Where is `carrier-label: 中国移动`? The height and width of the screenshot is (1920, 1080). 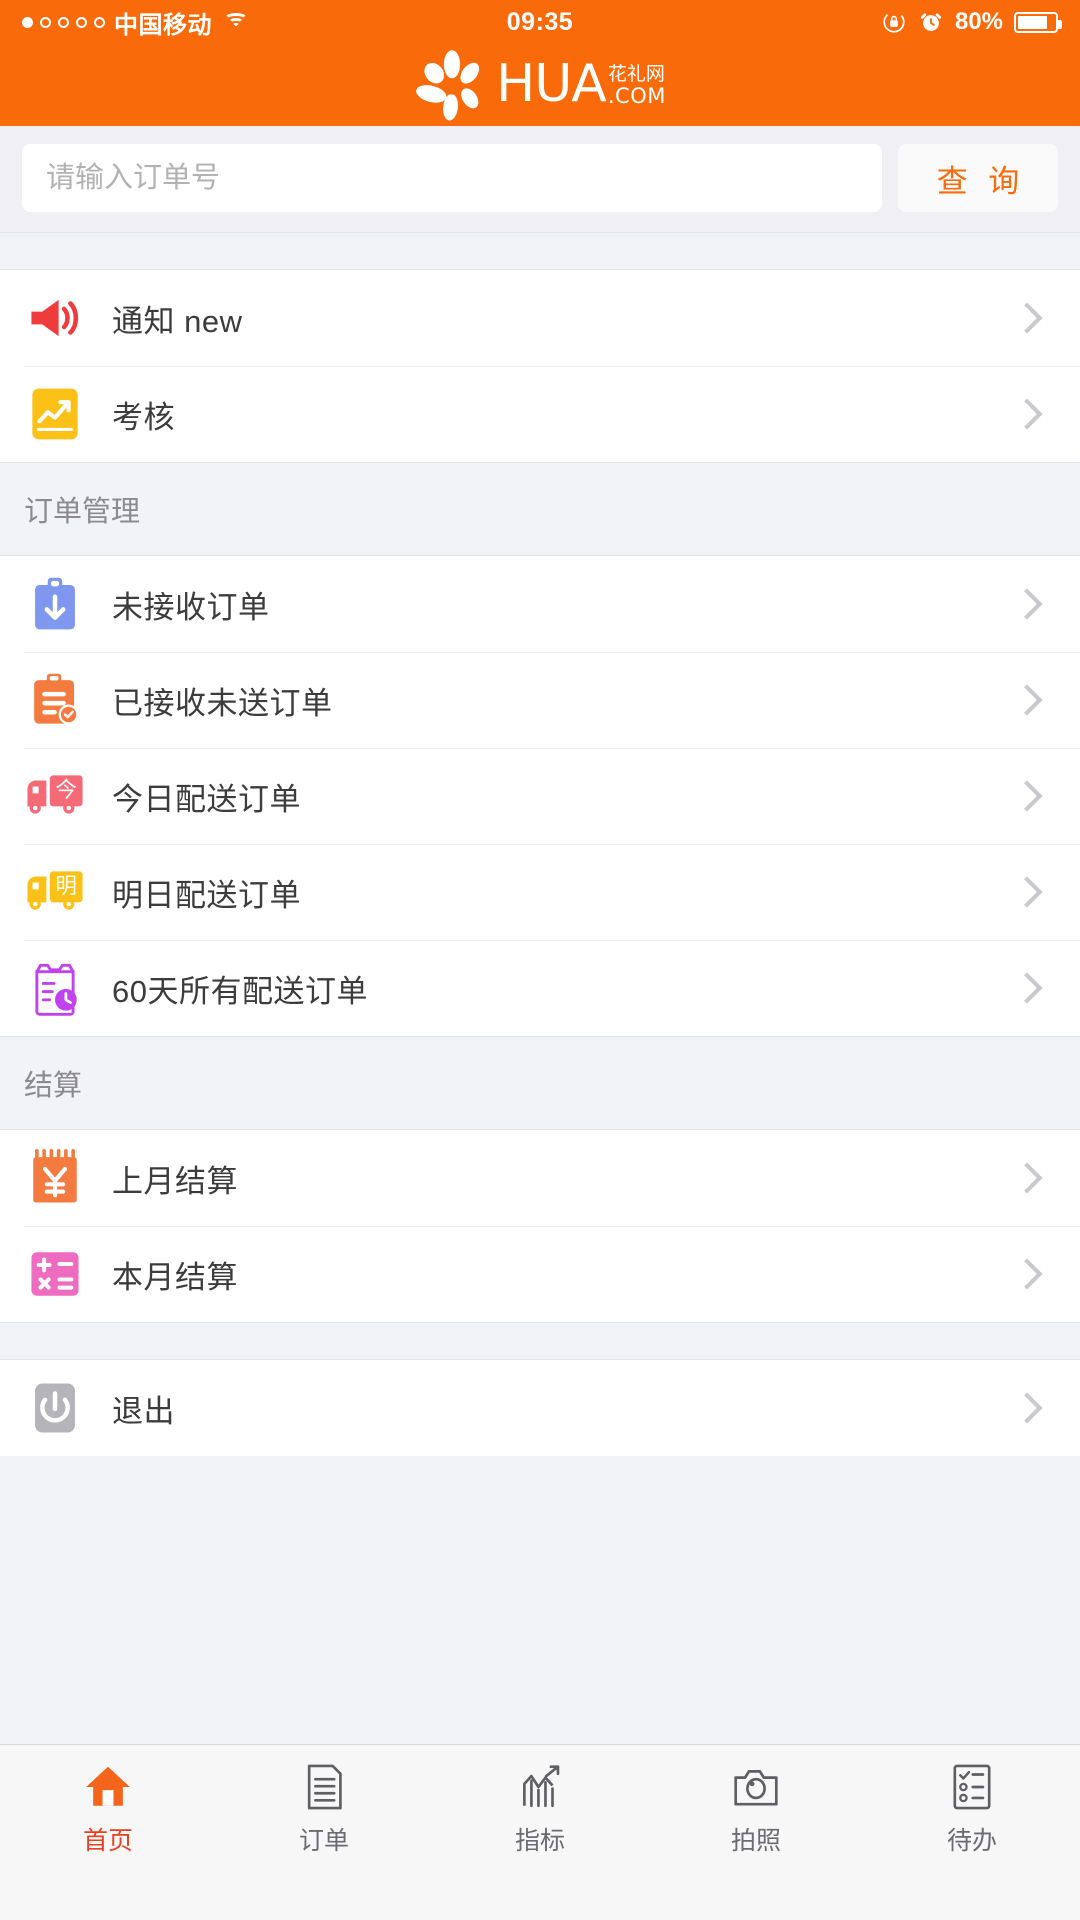 carrier-label: 中国移动 is located at coordinates (163, 25).